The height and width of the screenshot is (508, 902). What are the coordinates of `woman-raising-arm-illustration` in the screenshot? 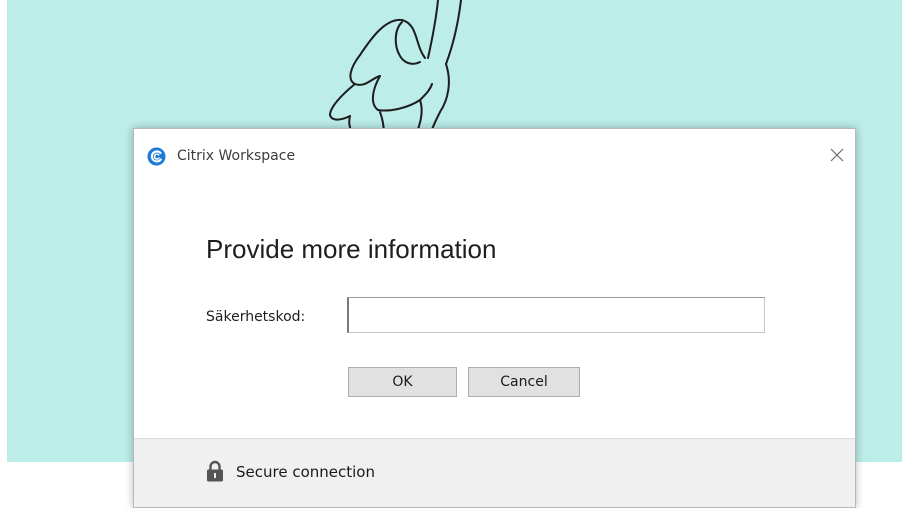 It's located at (395, 67).